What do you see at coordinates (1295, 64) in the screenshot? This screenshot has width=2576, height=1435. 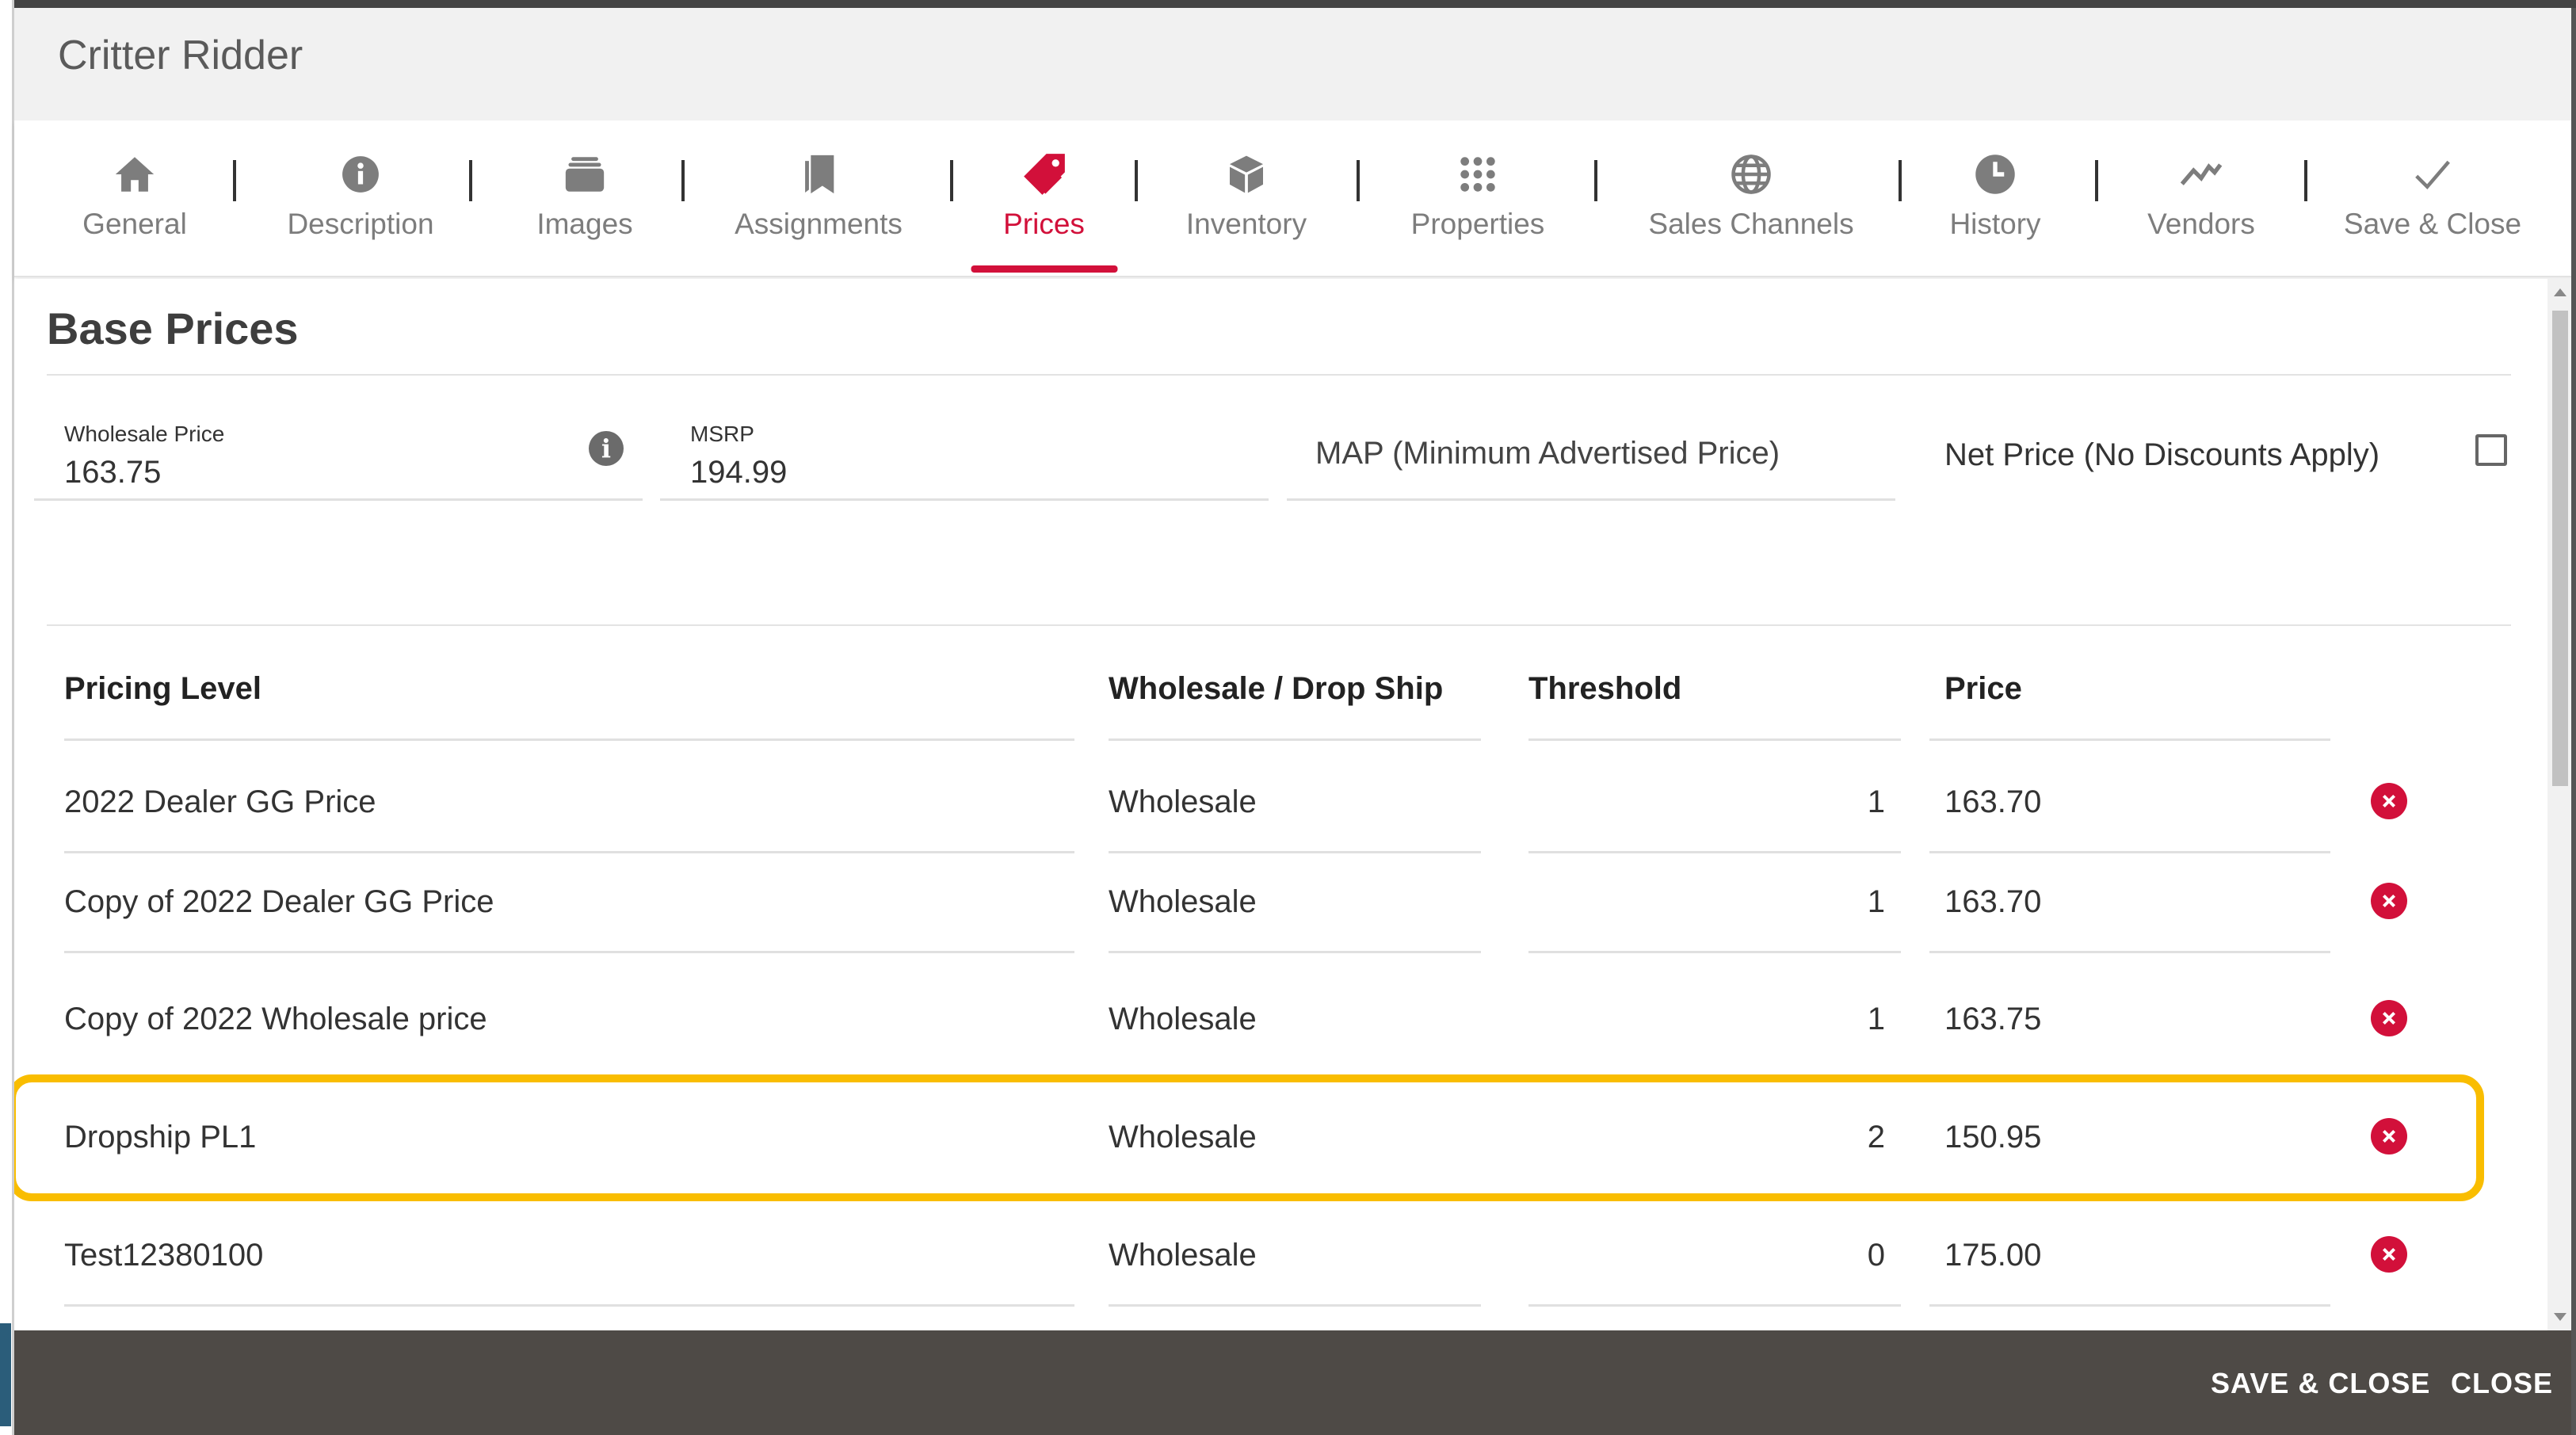 I see `title-bar: Critter Ridder` at bounding box center [1295, 64].